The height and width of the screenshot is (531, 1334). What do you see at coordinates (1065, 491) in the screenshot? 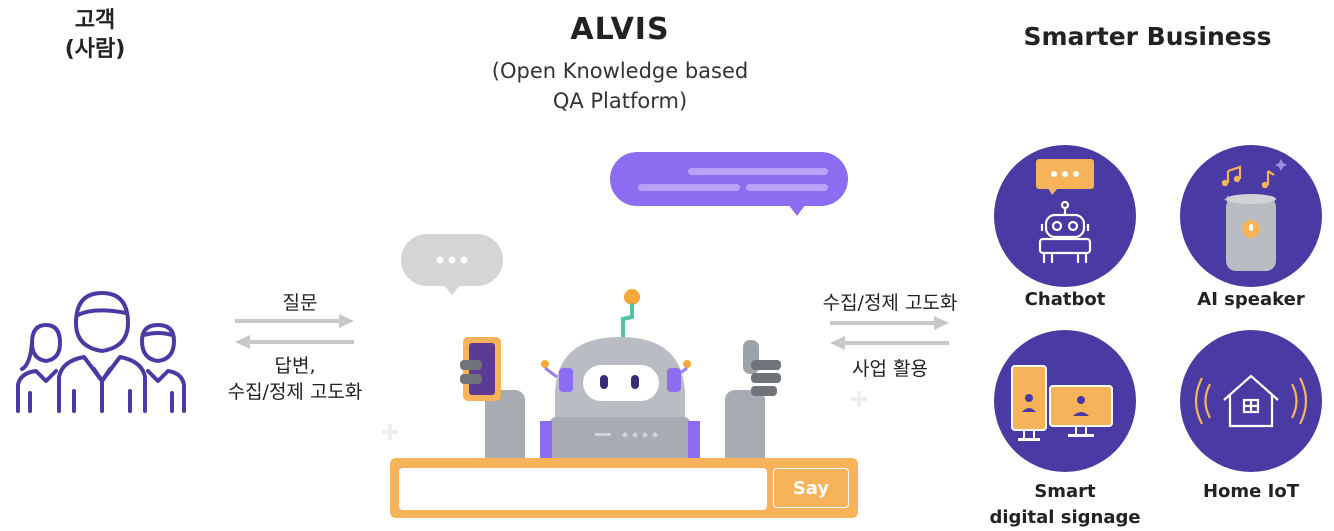
I see `signage-label-line1: Smart` at bounding box center [1065, 491].